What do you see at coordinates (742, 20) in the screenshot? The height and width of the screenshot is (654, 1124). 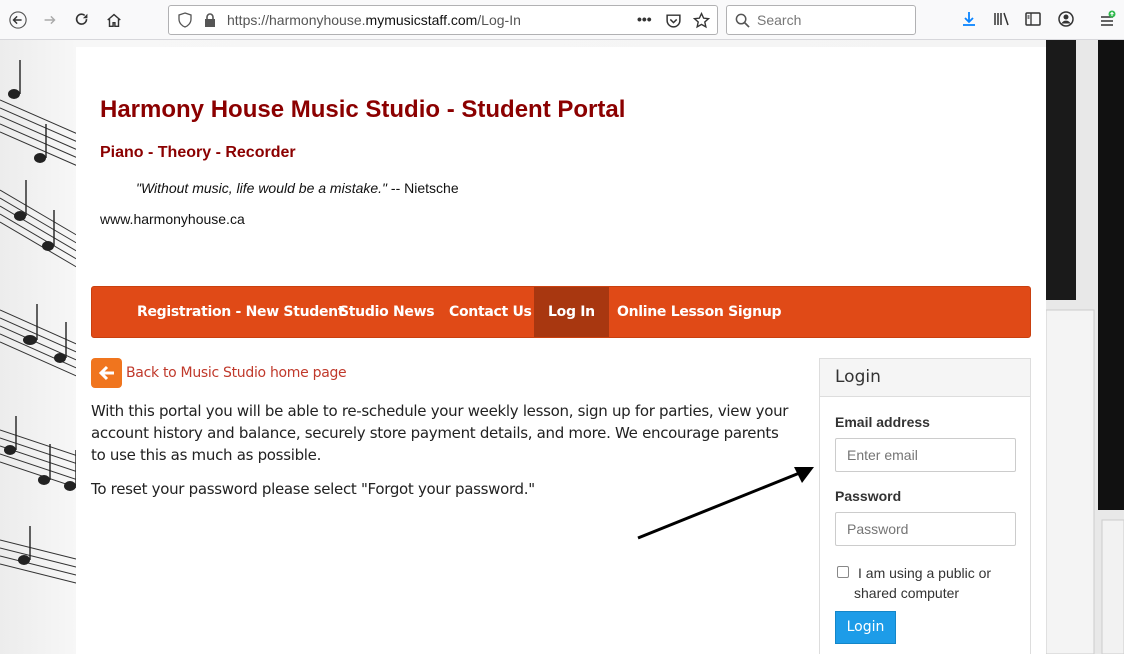 I see `search-icon` at bounding box center [742, 20].